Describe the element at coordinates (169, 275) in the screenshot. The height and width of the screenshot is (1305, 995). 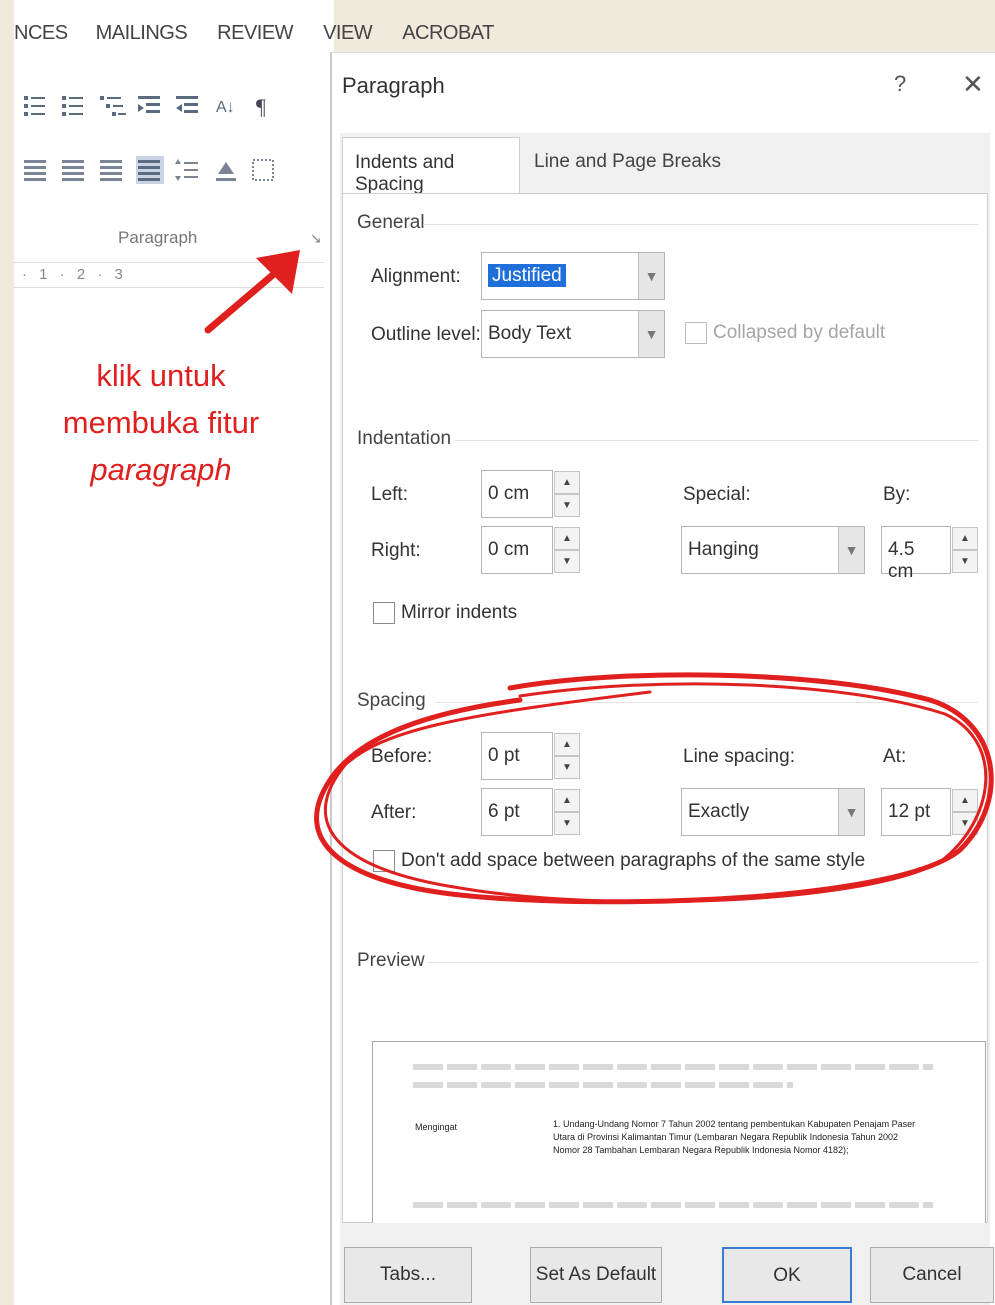
I see `ruler: · 1 · 2 · 3` at that location.